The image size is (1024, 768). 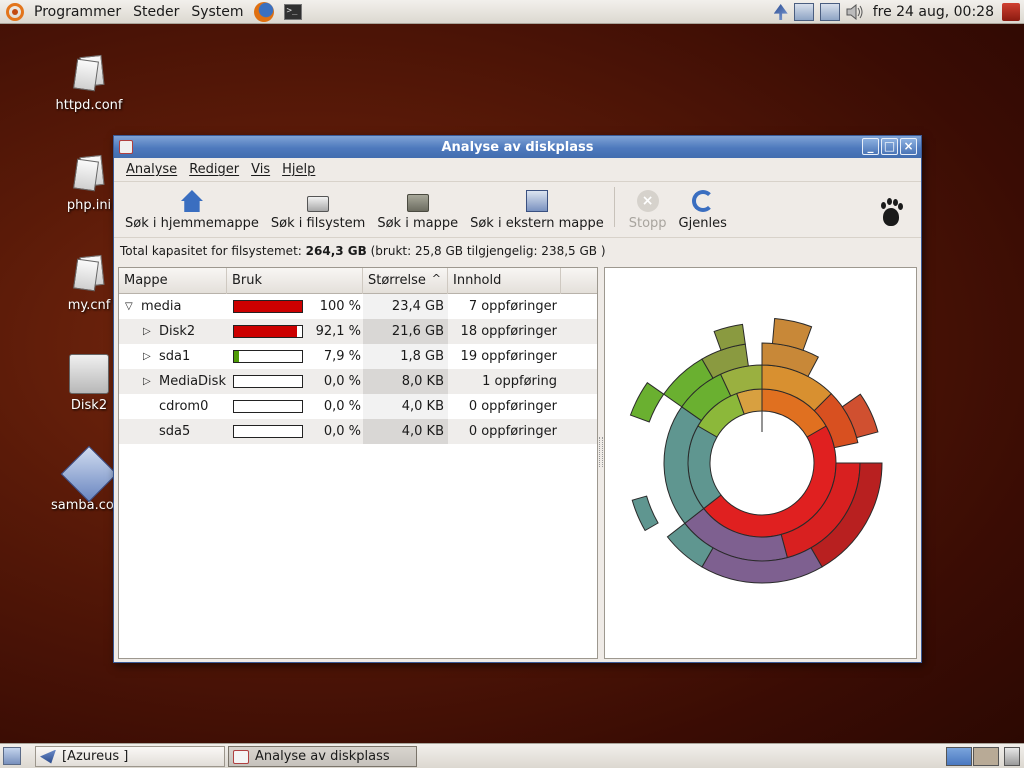 I want to click on window-app-icon, so click(x=126, y=147).